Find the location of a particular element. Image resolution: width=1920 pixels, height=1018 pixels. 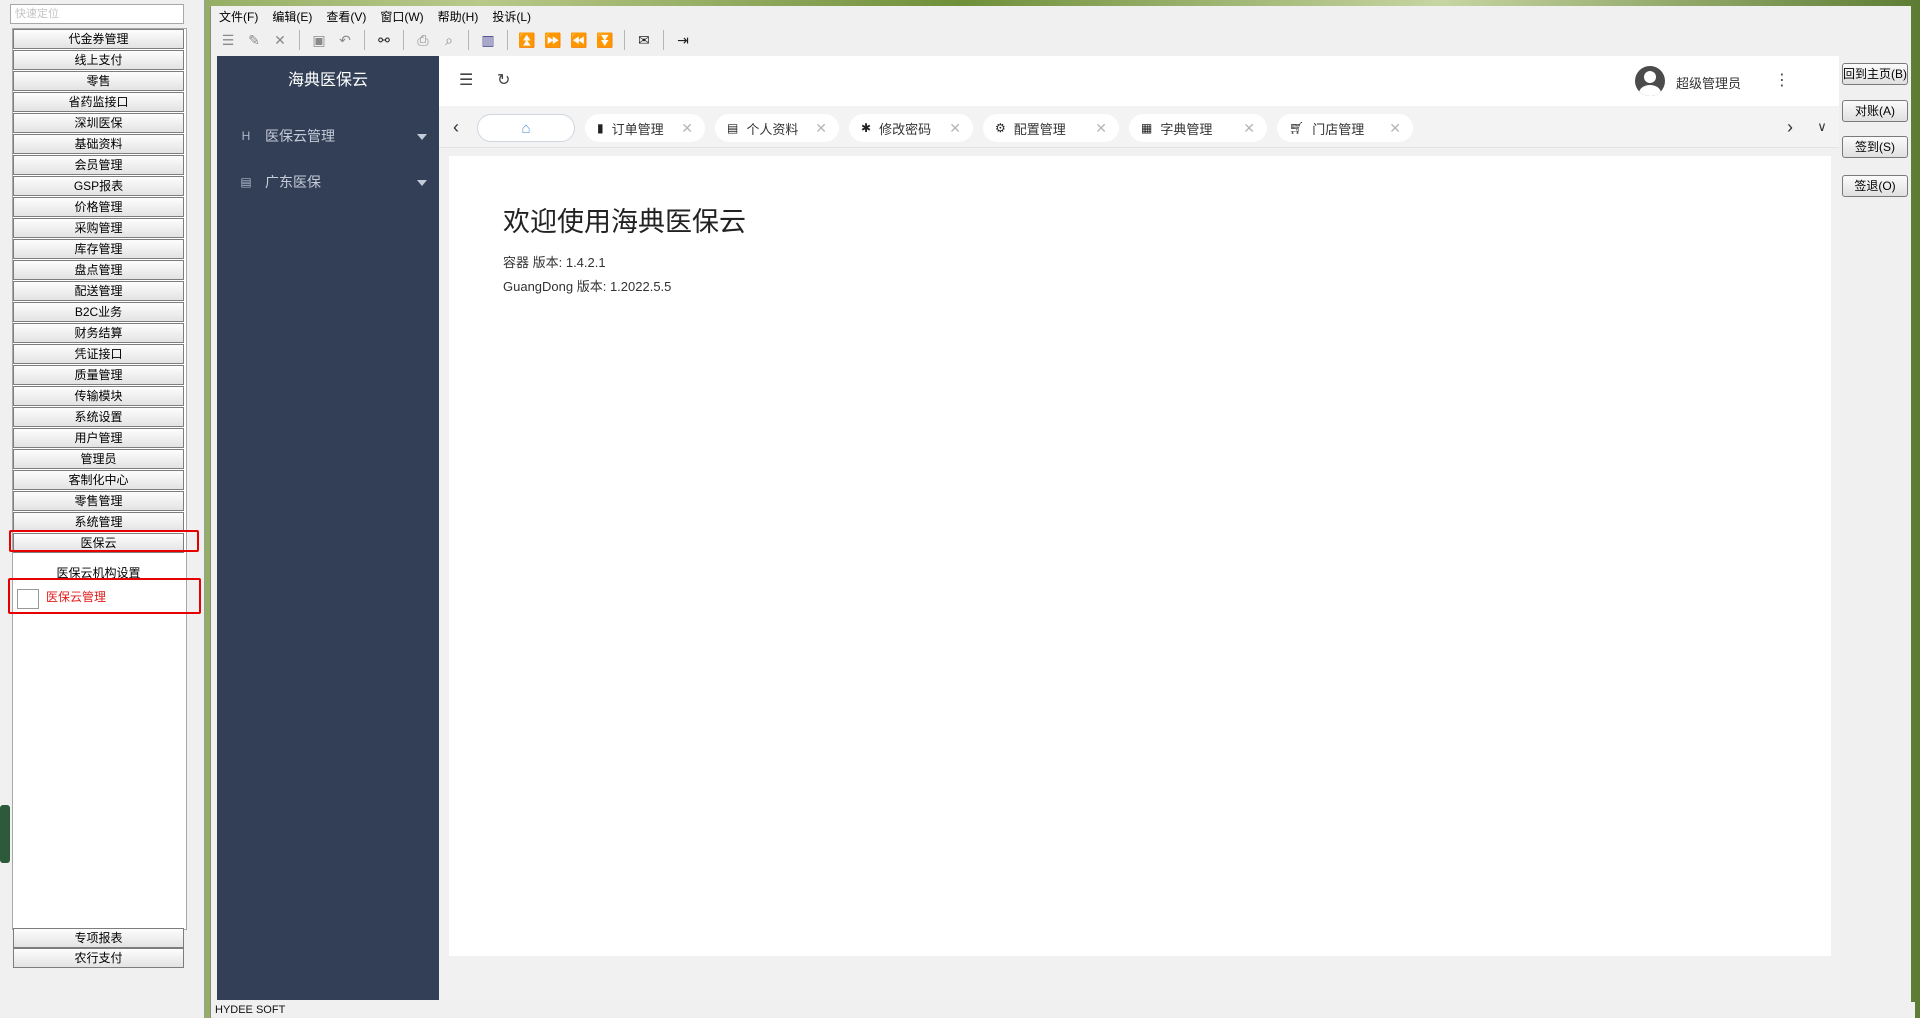

user-name: 超级管理员 is located at coordinates (1708, 82).